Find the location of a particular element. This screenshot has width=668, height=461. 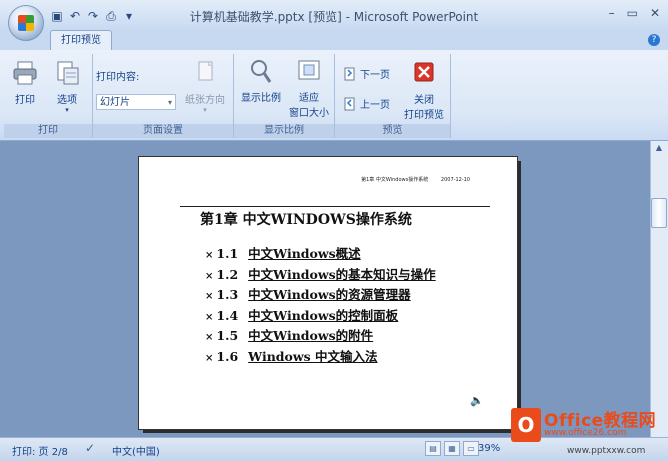

toc-text: 中文Windows概述 is located at coordinates (304, 253).